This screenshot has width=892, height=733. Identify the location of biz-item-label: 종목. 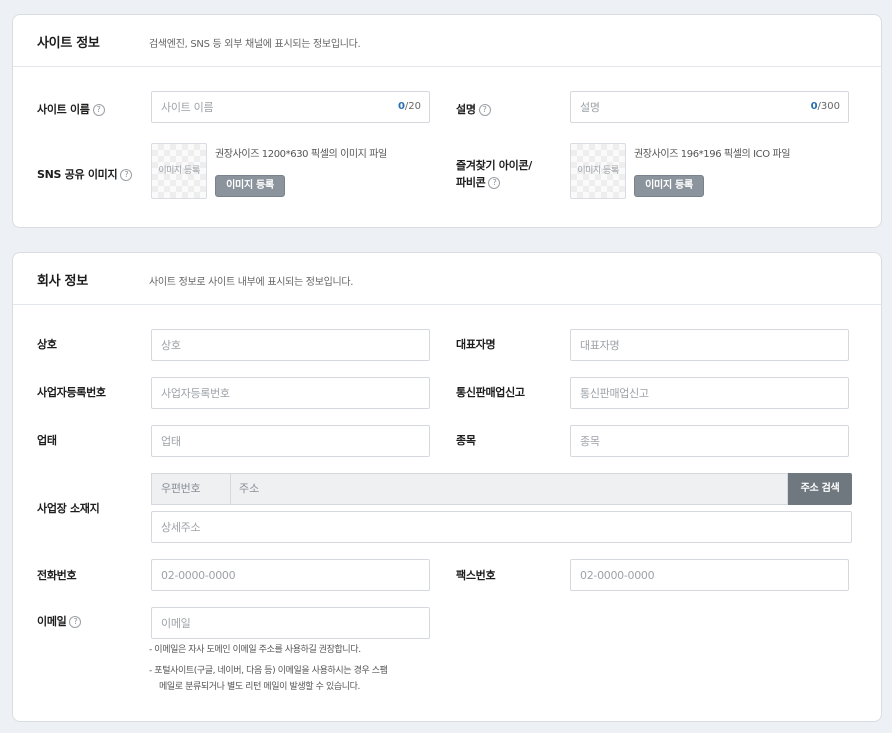
(466, 440).